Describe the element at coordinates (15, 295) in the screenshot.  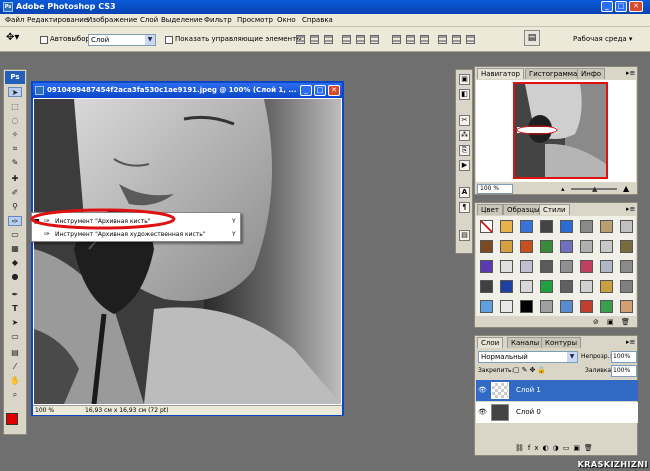
I see `pen-tool-icon: ✒` at that location.